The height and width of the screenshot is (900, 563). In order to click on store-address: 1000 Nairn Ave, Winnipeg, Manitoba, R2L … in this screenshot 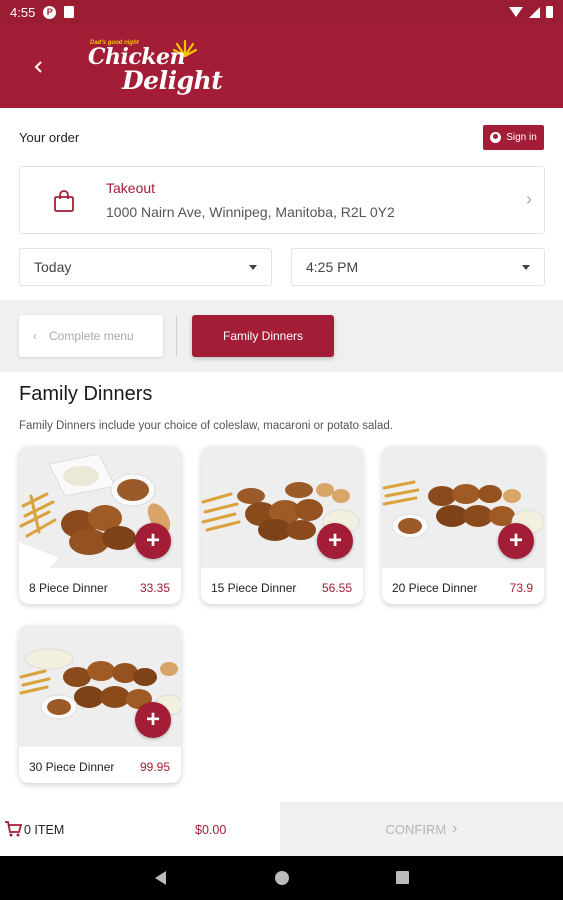, I will do `click(250, 212)`.